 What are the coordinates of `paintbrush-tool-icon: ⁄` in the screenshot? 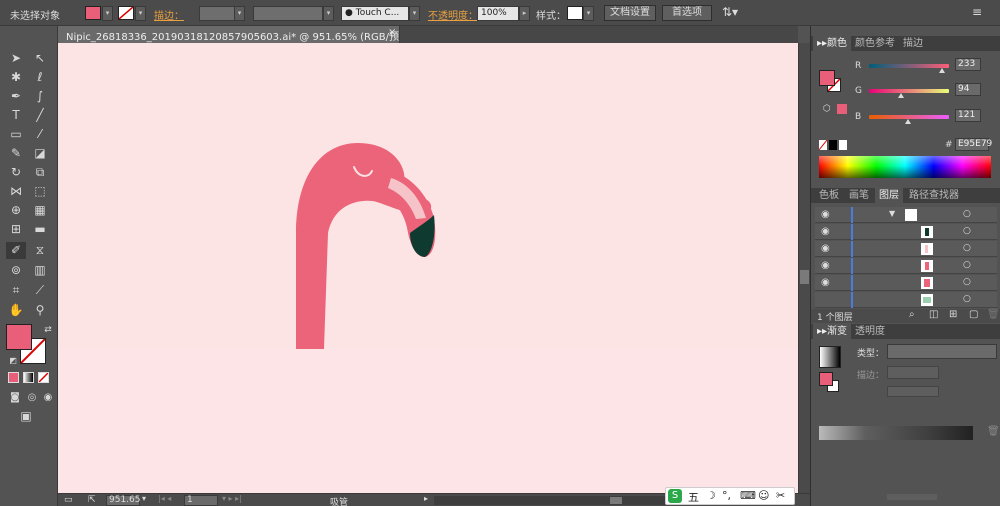 It's located at (40, 134).